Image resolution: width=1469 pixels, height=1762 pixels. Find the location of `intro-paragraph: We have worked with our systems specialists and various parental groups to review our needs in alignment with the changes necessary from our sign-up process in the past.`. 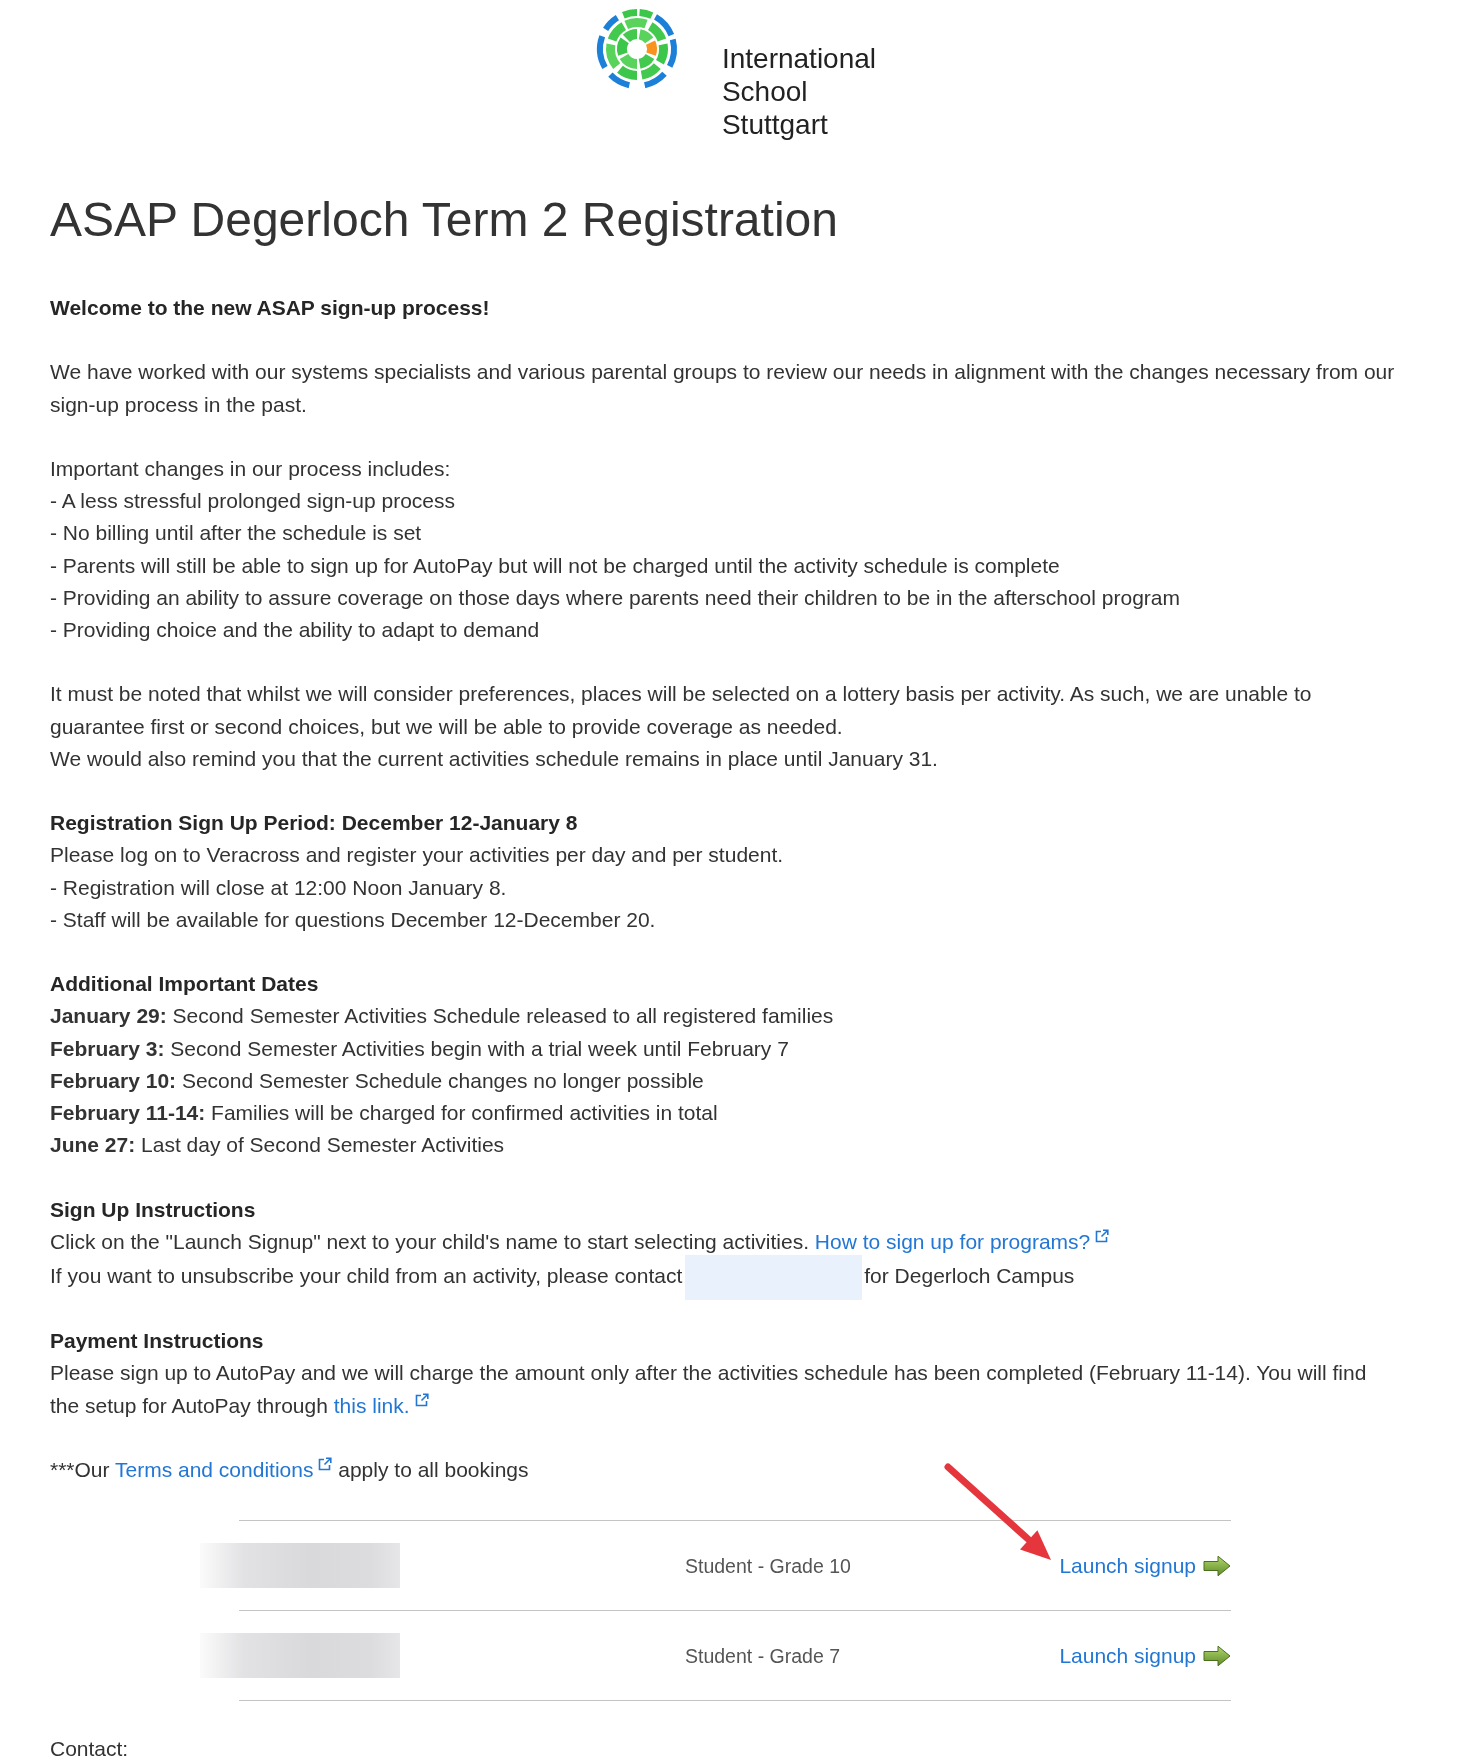

intro-paragraph: We have worked with our systems specialists and various parental groups to review our needs in alignment with the changes necessary from our sign-up process in the past. is located at coordinates (723, 388).